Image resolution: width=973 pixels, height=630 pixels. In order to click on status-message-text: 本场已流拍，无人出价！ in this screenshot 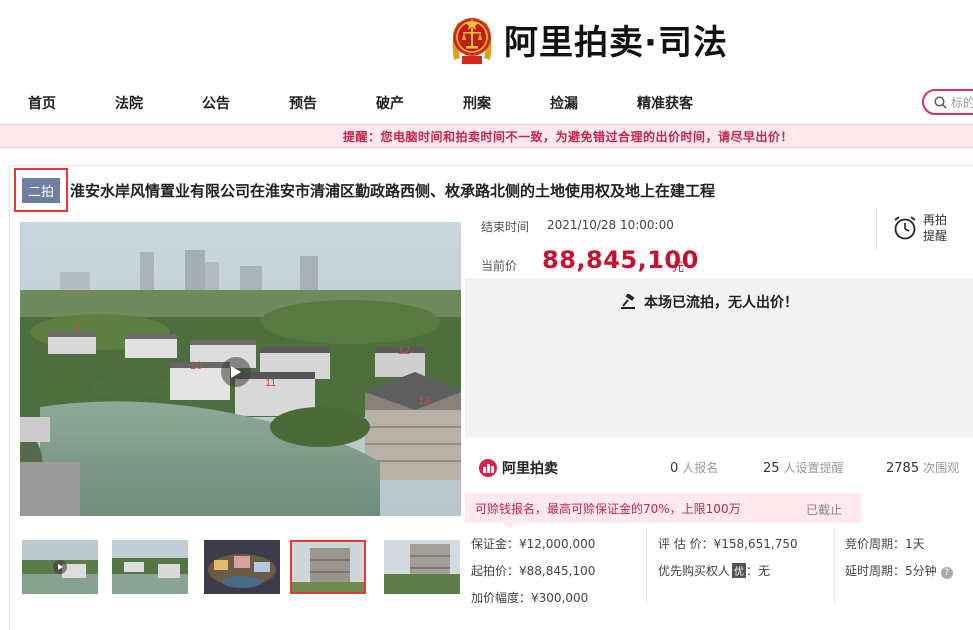, I will do `click(721, 303)`.